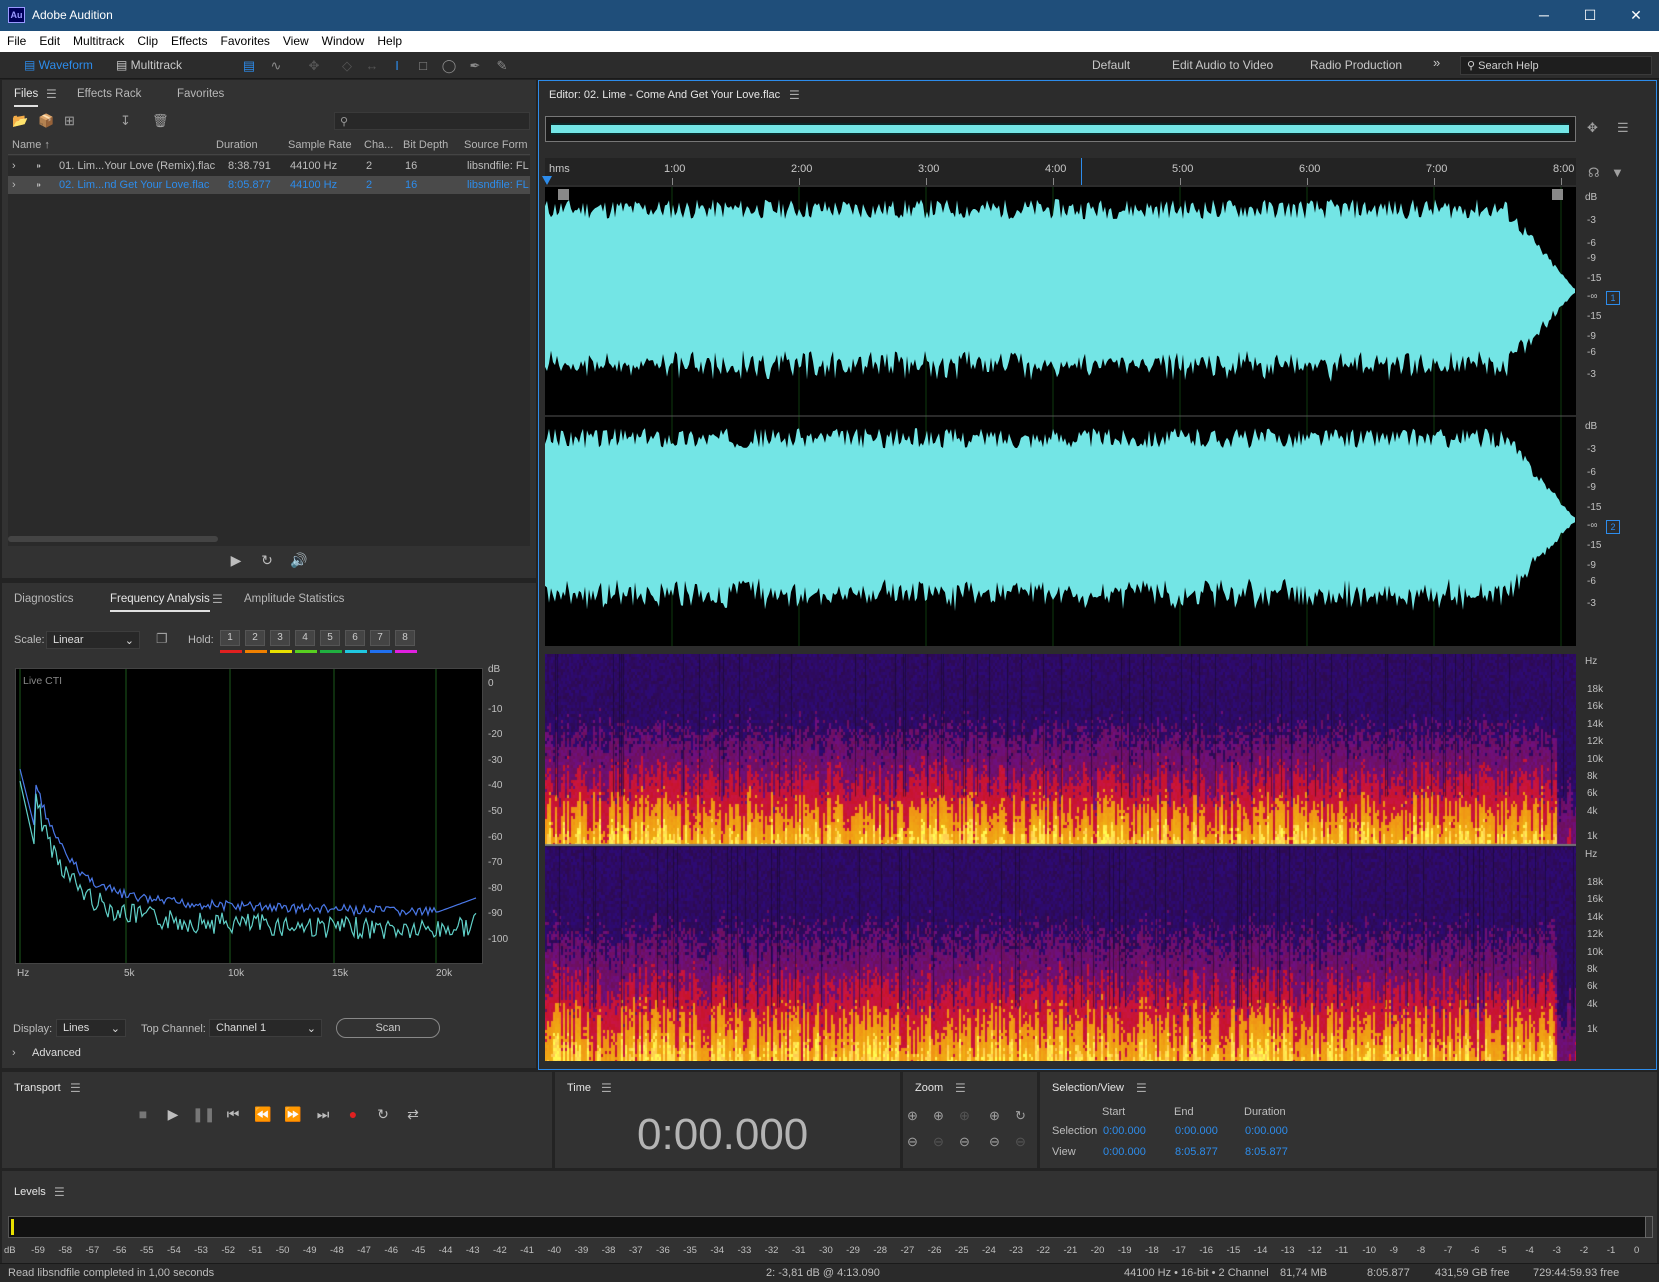 This screenshot has height=1282, width=1659. What do you see at coordinates (938, 1142) in the screenshot?
I see `zoom-out-time-icon: ⊖` at bounding box center [938, 1142].